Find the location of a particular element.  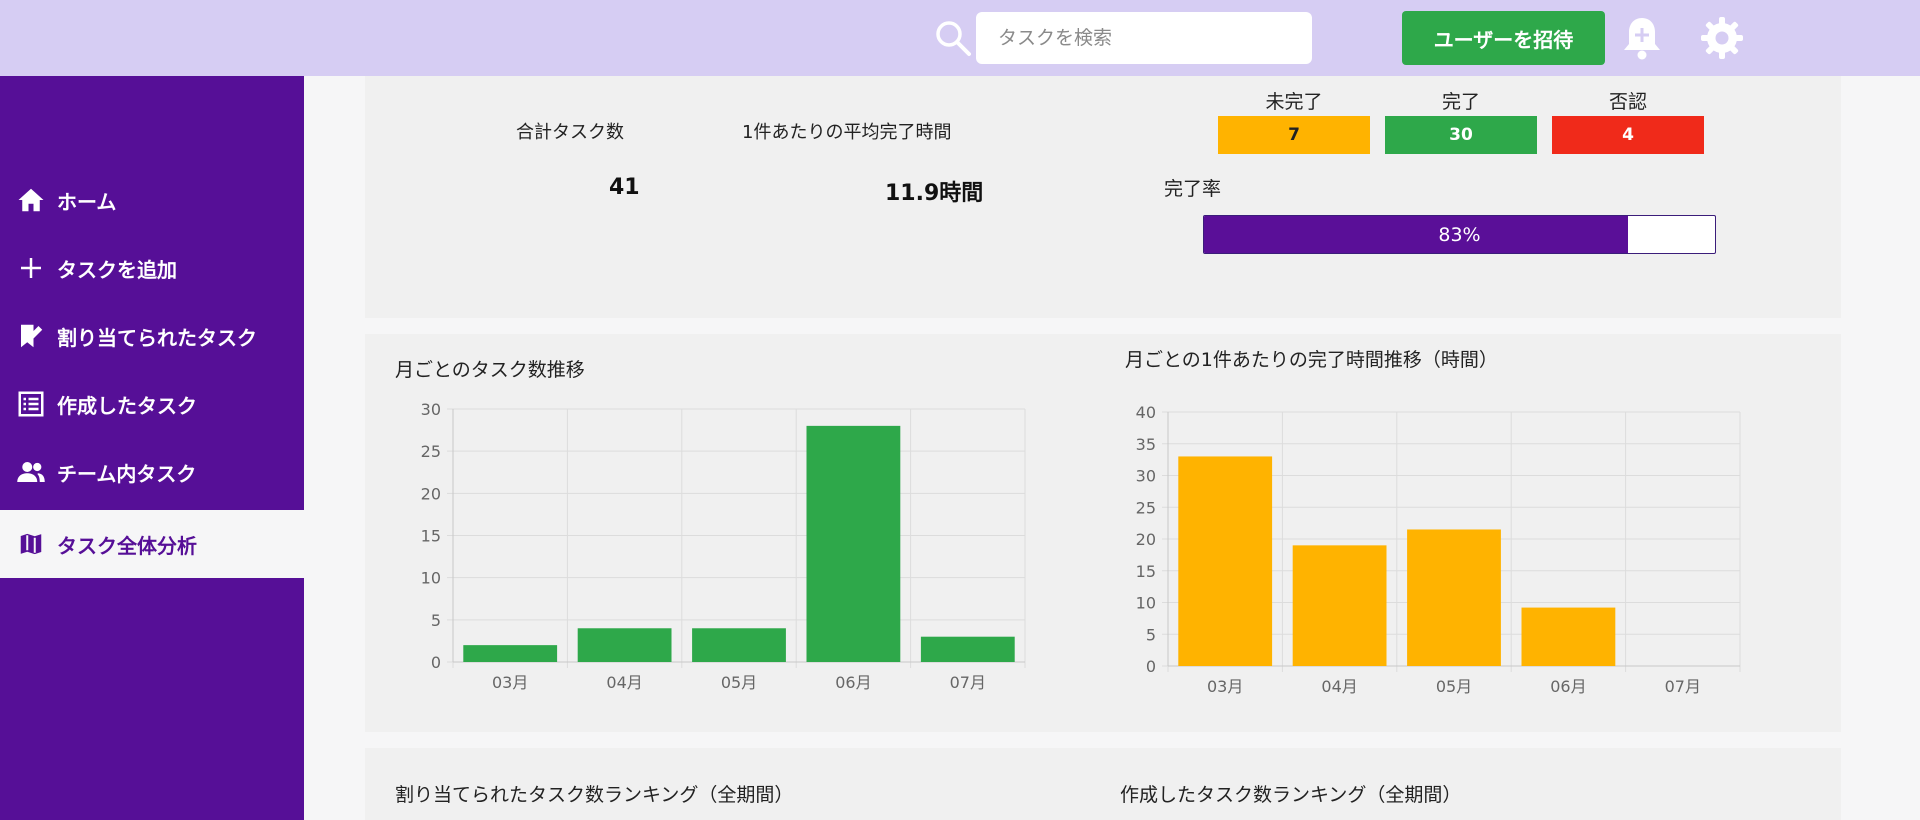

monthly-completion-time-title: 月ごとの1件あたりの完了時間推移（時間） is located at coordinates (1311, 360).